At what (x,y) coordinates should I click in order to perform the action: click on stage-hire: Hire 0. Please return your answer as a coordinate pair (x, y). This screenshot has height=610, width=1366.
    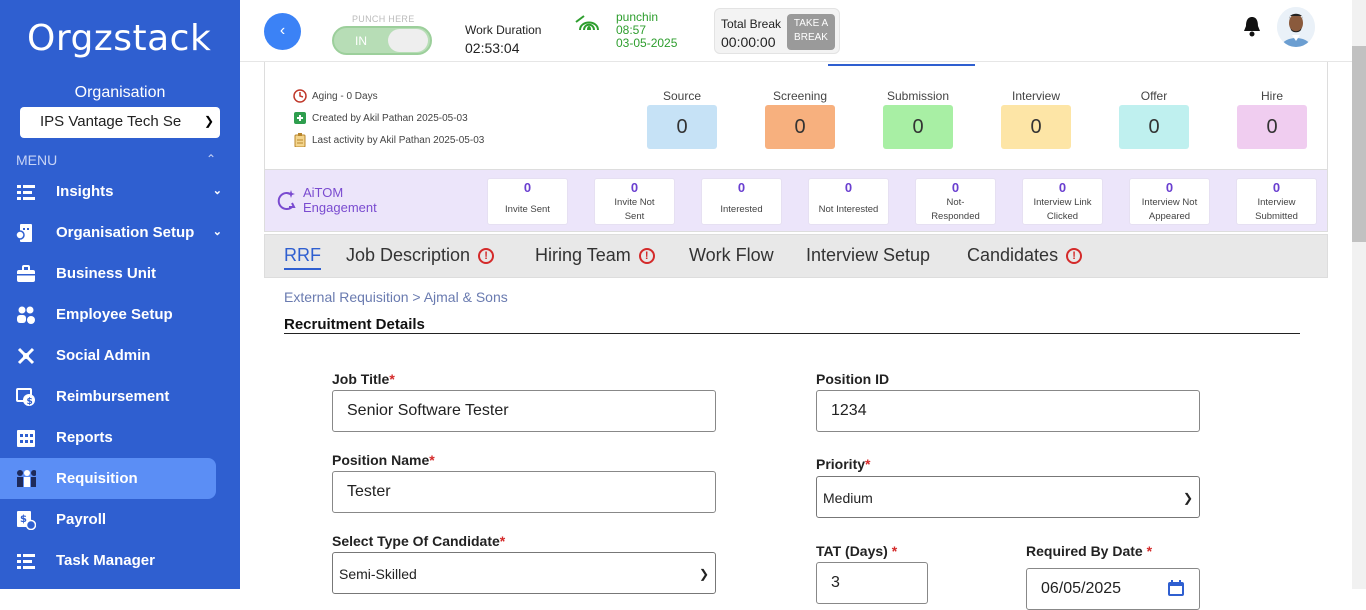
    Looking at the image, I should click on (1272, 119).